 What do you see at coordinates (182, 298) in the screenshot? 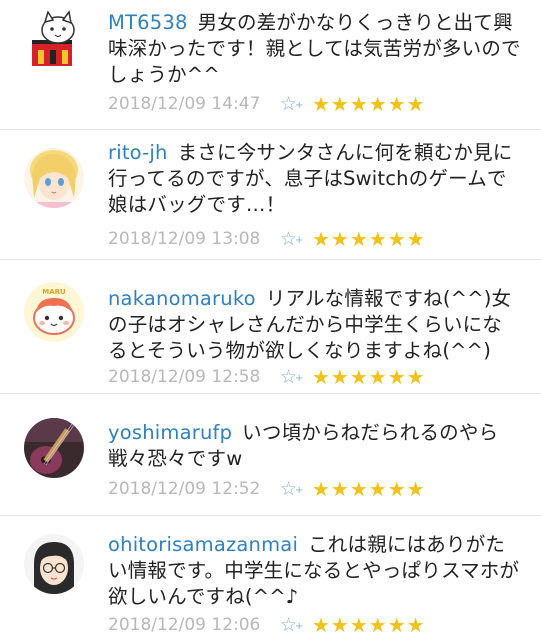
I see `comment-username: nakanomaruko` at bounding box center [182, 298].